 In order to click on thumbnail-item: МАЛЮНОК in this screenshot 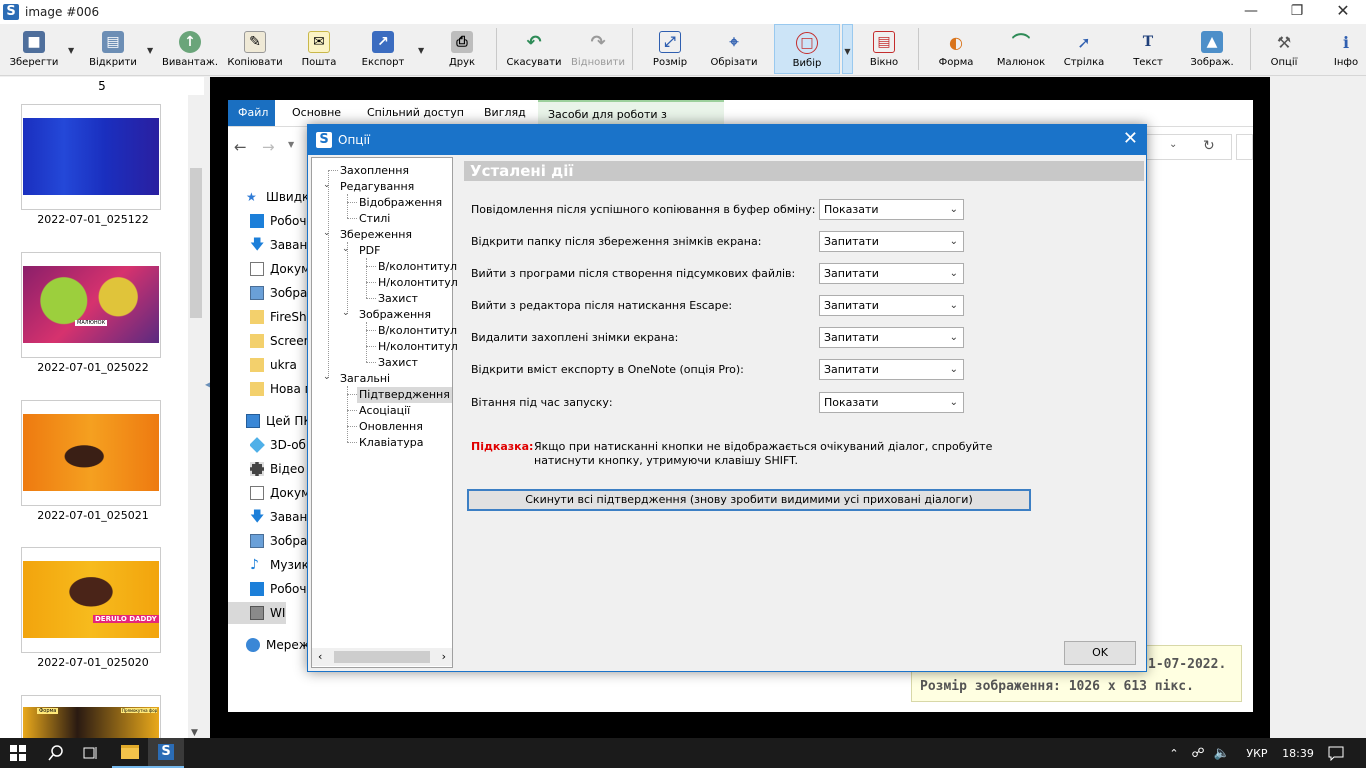, I will do `click(91, 305)`.